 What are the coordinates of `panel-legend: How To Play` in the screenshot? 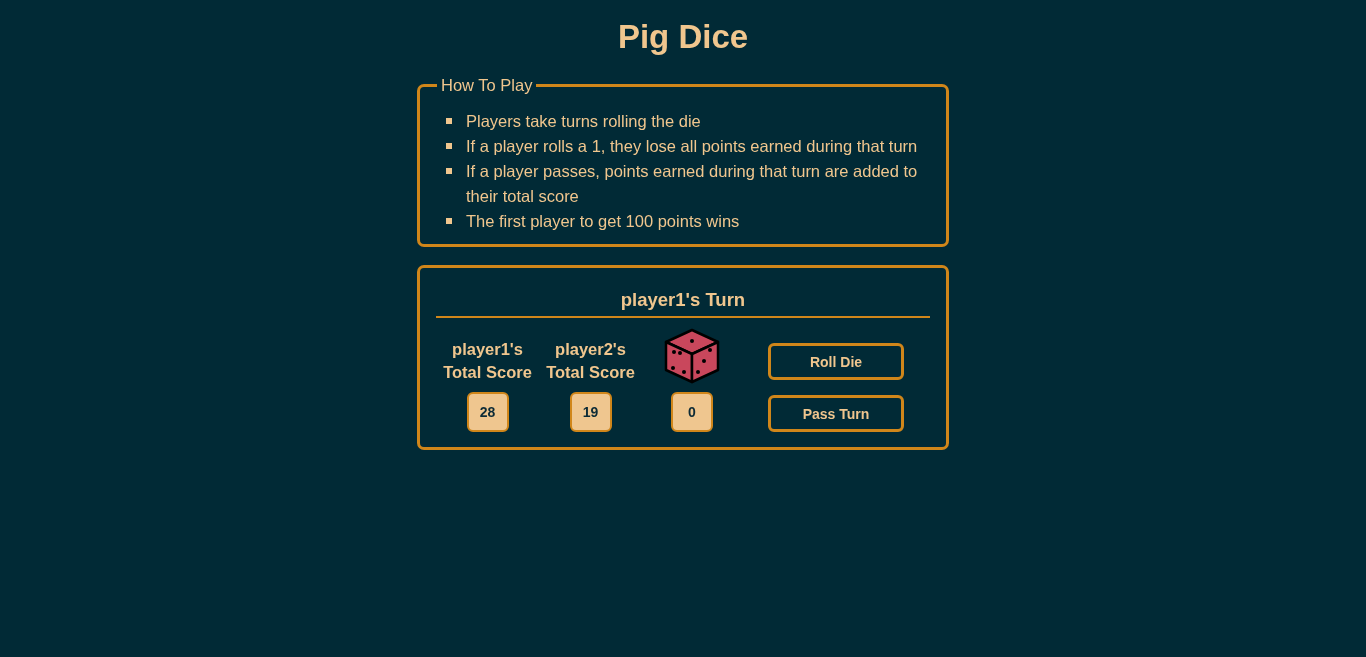 It's located at (487, 85).